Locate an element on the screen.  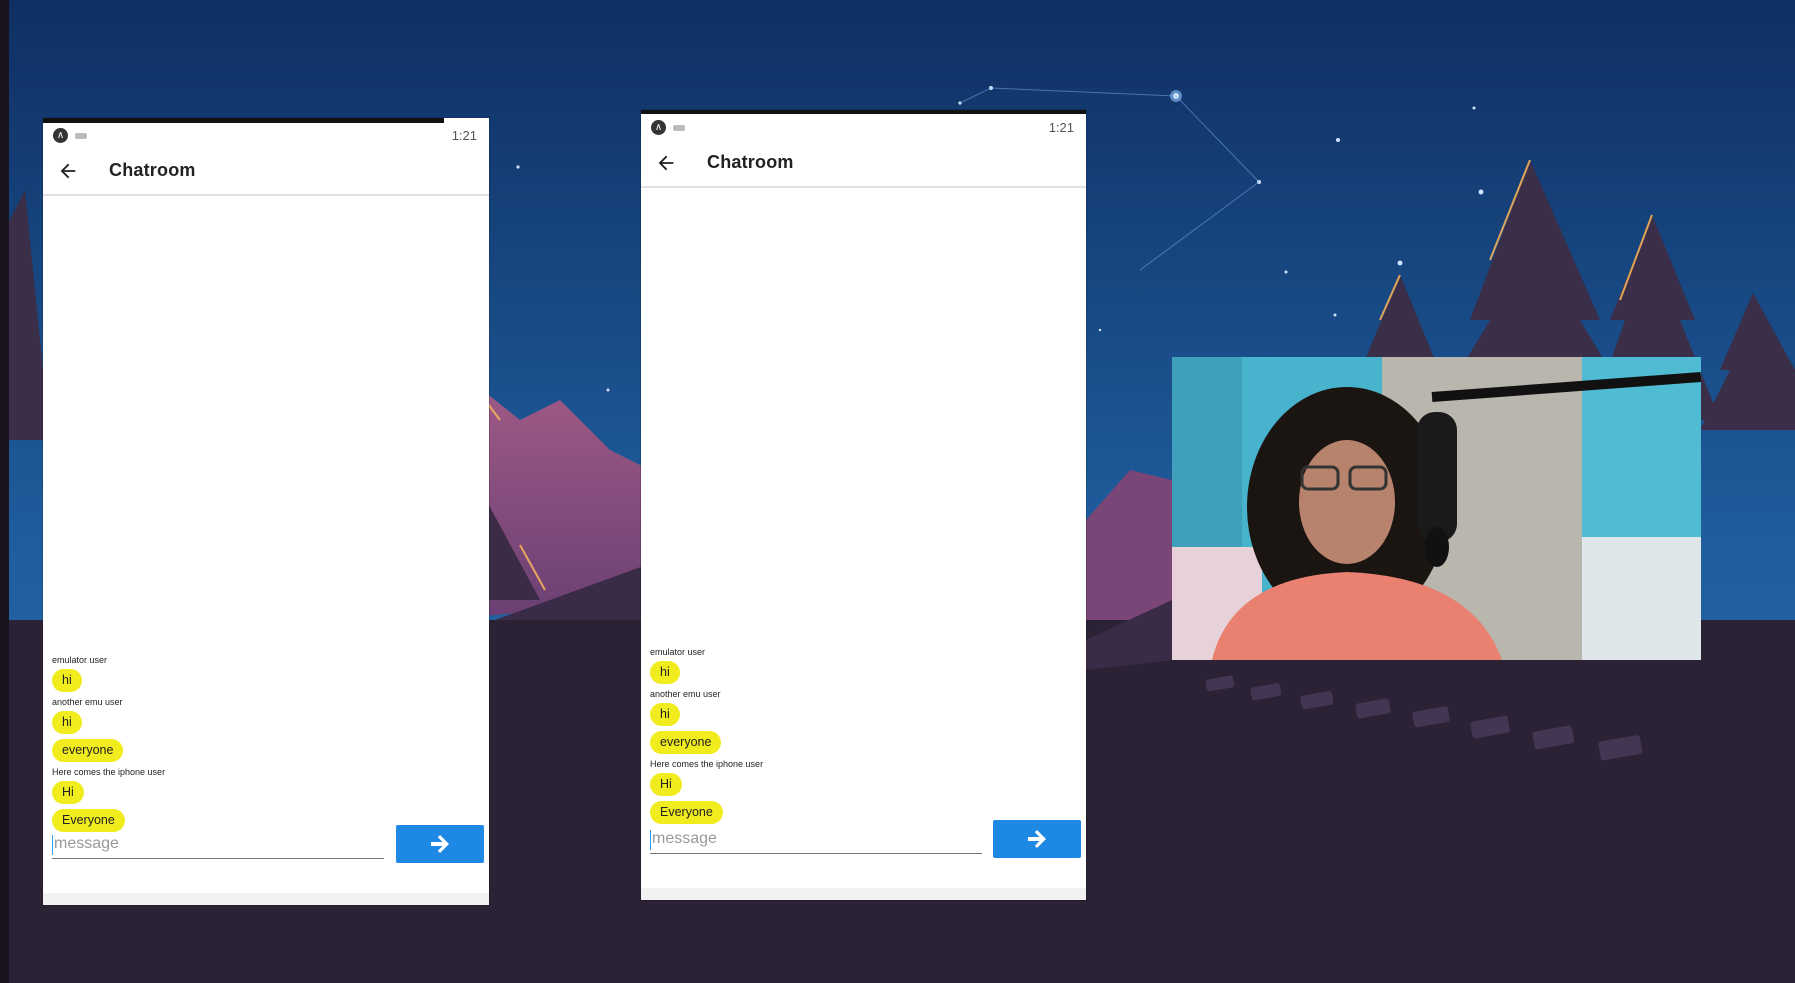
webcam-frame-illustration is located at coordinates (1436, 508).